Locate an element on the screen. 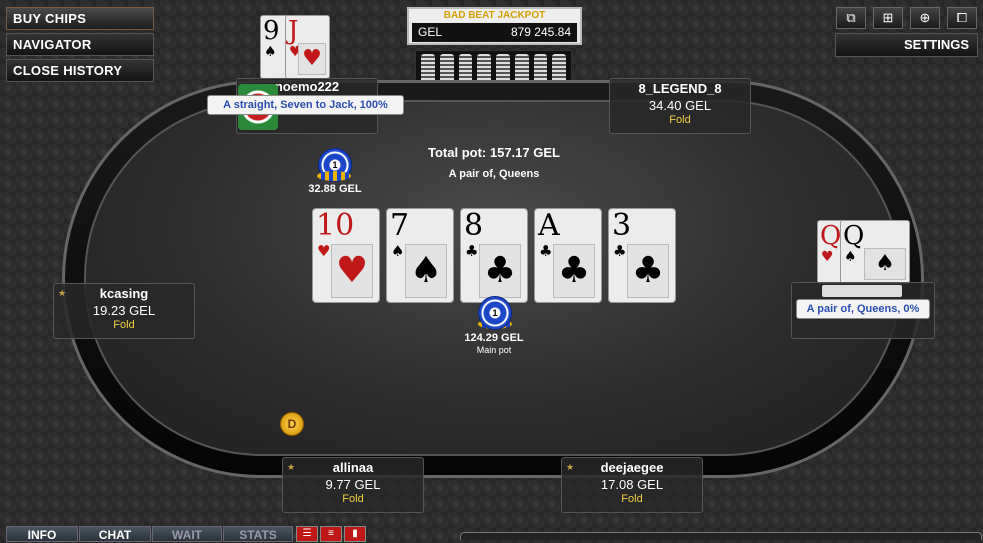 The width and height of the screenshot is (983, 543). card-rank: 9 is located at coordinates (271, 31).